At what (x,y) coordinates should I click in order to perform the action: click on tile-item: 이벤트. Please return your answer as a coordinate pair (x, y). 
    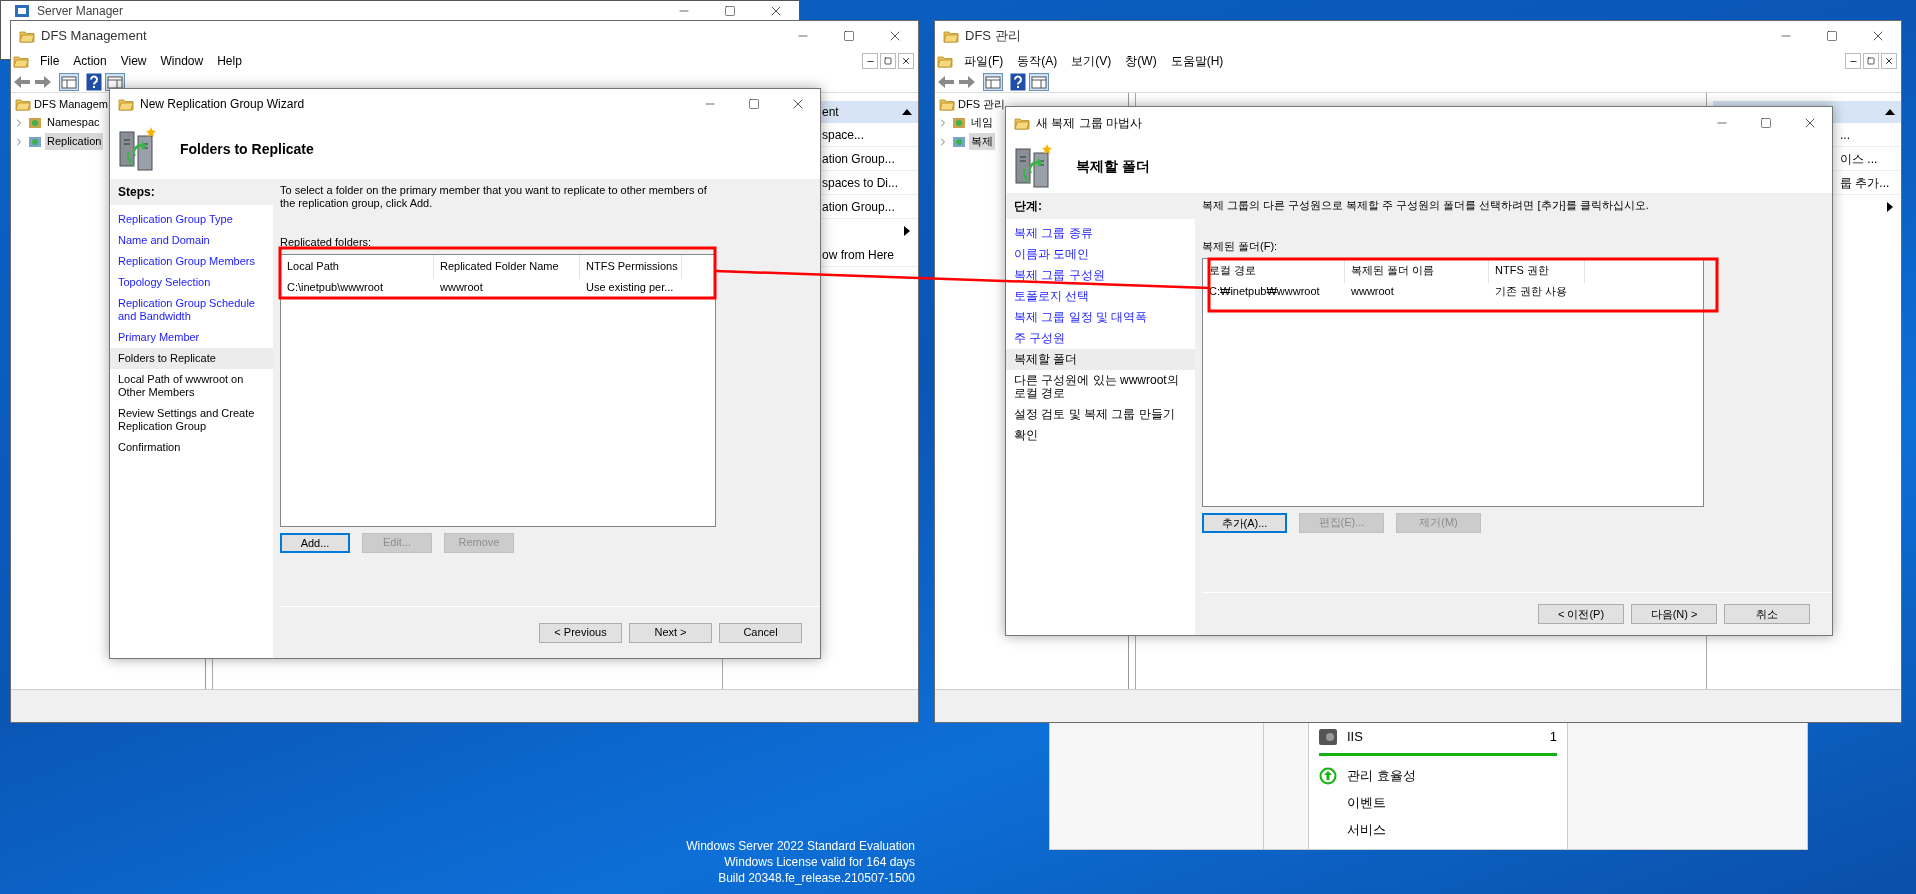
    Looking at the image, I should click on (1366, 802).